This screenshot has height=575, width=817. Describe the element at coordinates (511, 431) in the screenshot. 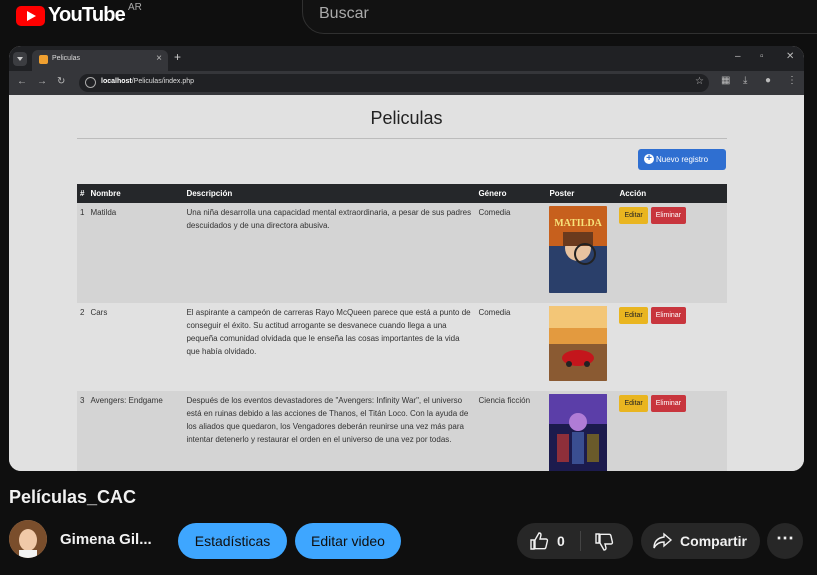

I see `row-genre: Ciencia ficción` at that location.